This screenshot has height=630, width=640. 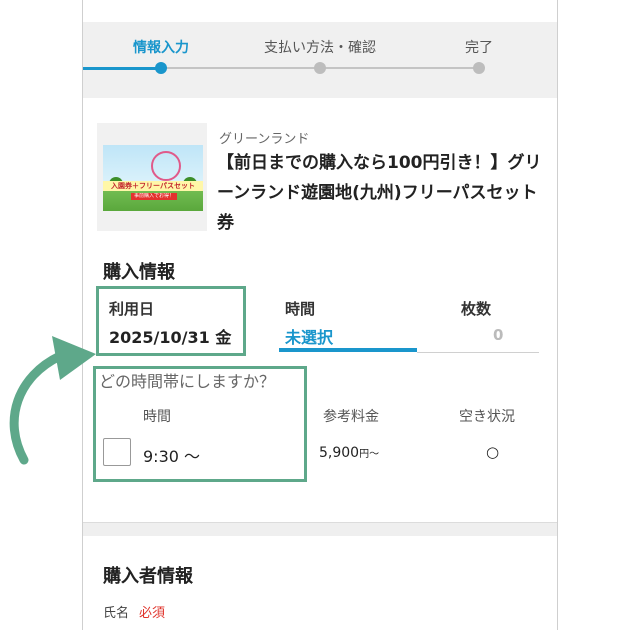 I want to click on count-value: 0, so click(x=498, y=335).